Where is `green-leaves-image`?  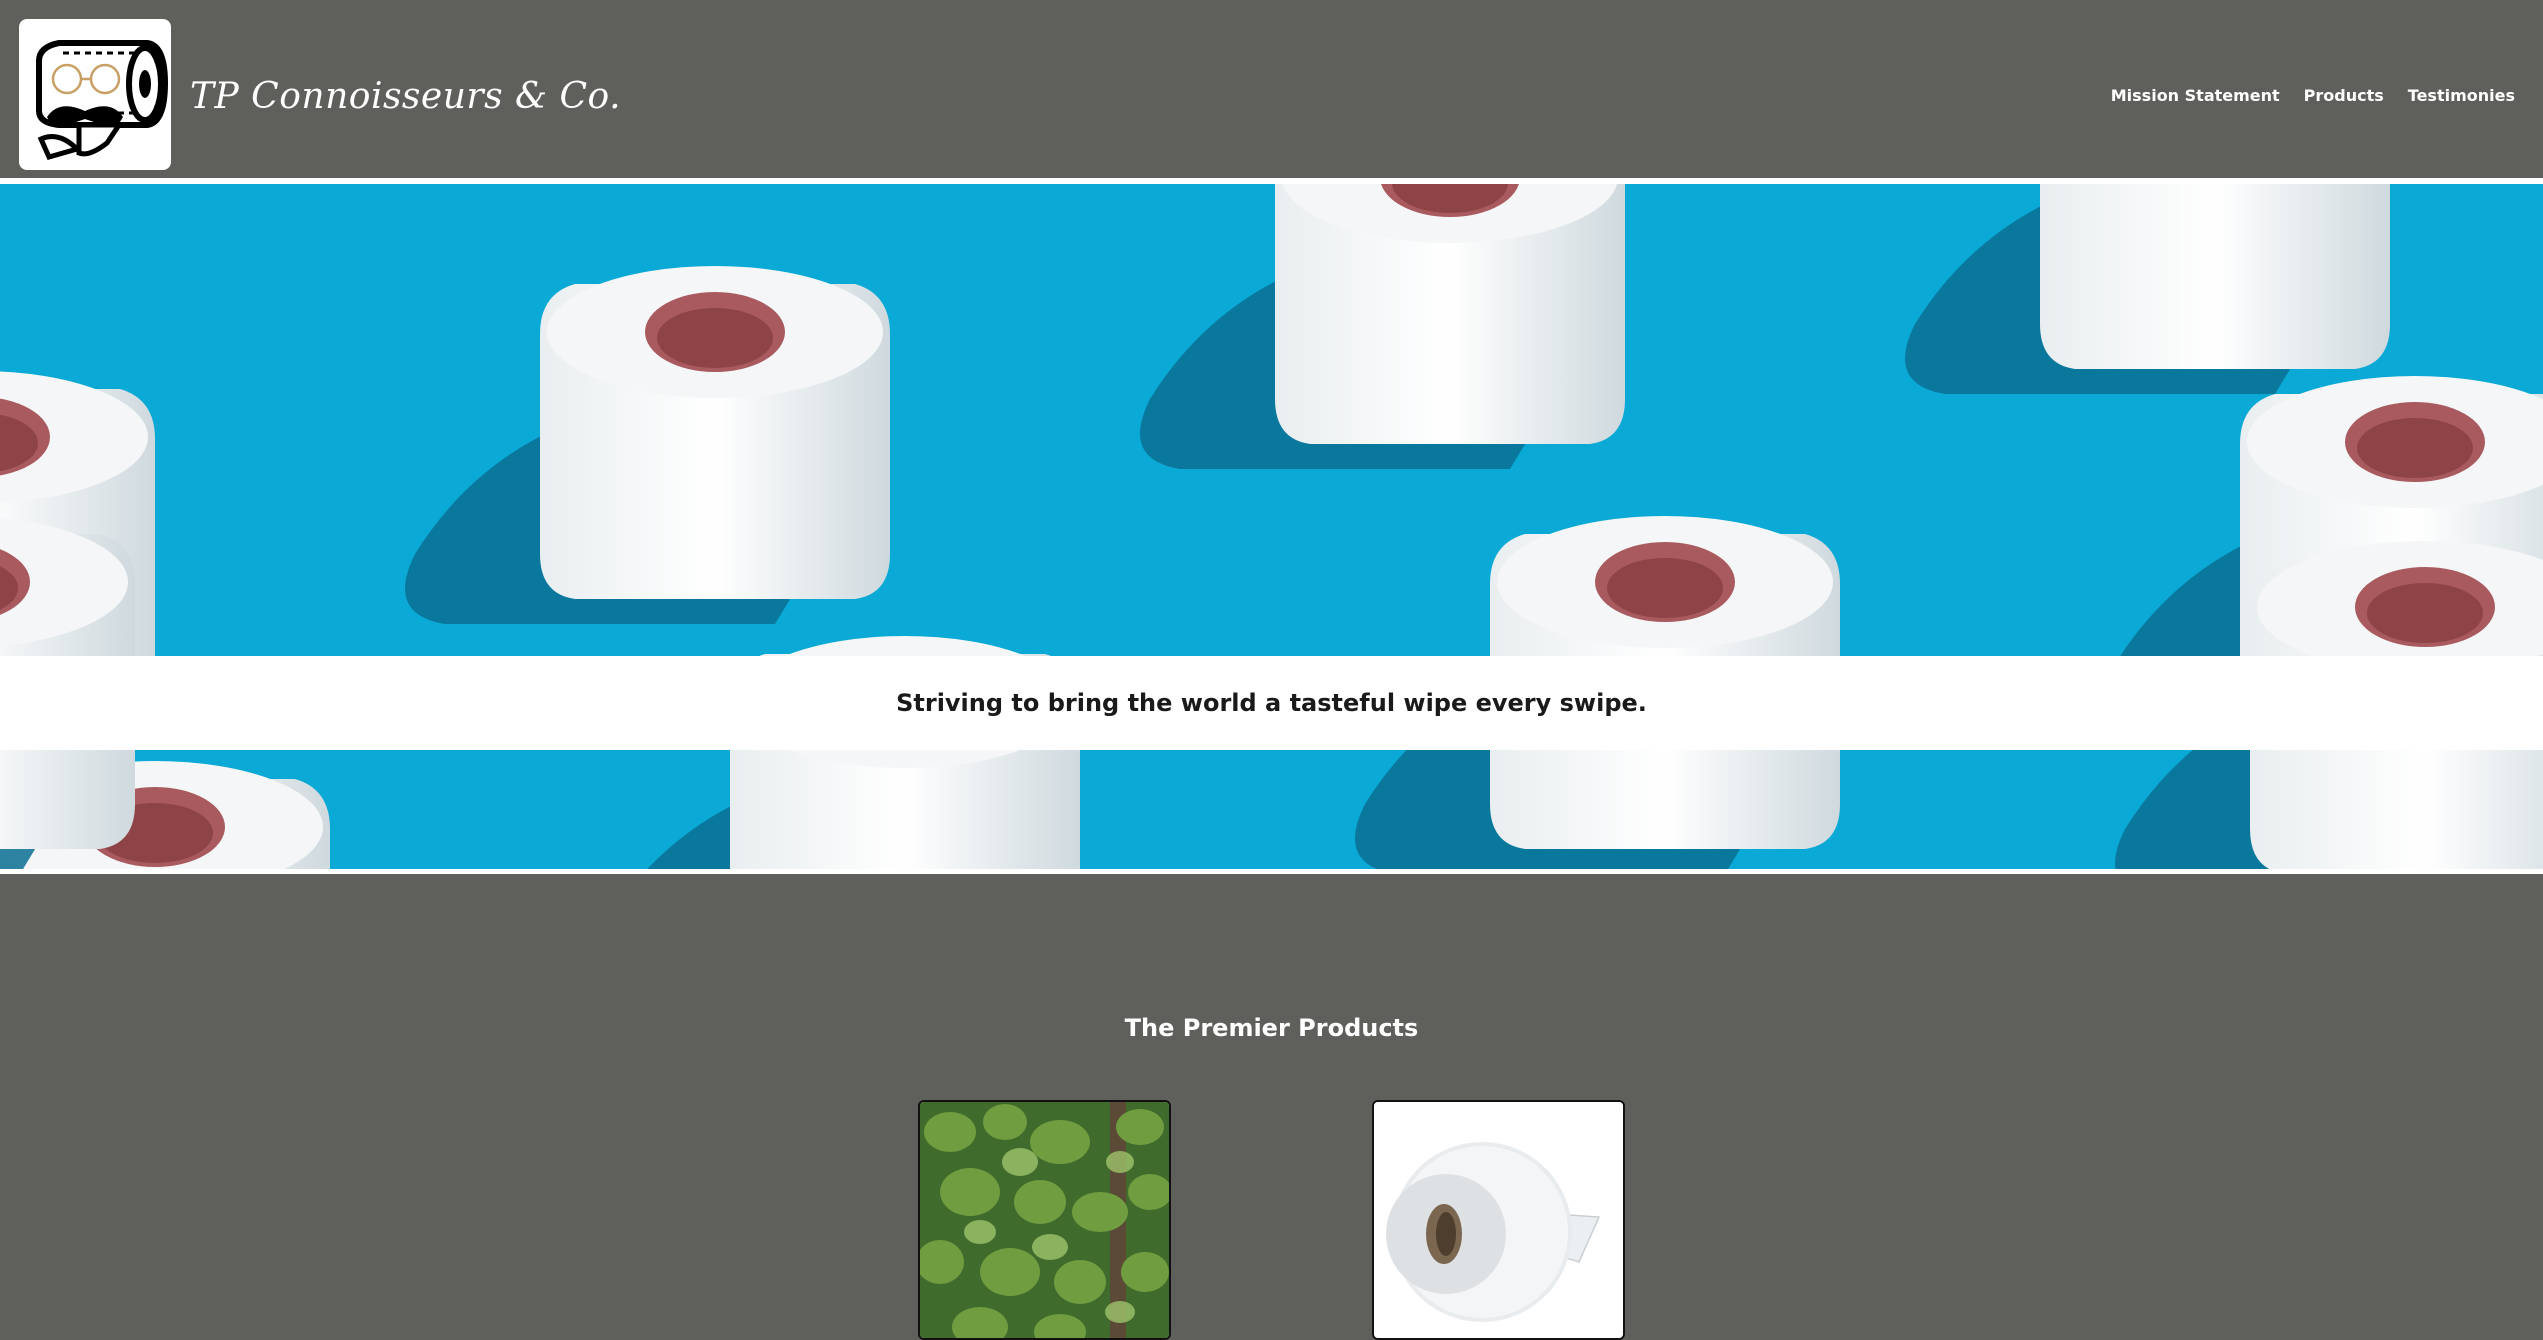 green-leaves-image is located at coordinates (1044, 1220).